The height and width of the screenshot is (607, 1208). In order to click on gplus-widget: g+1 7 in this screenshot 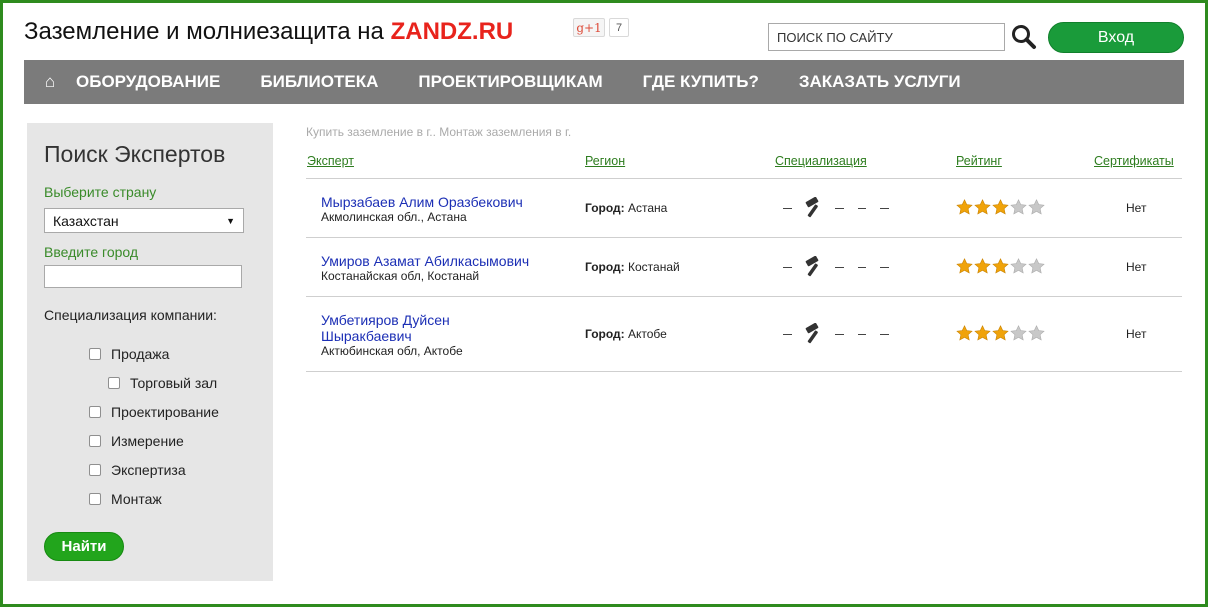, I will do `click(601, 27)`.